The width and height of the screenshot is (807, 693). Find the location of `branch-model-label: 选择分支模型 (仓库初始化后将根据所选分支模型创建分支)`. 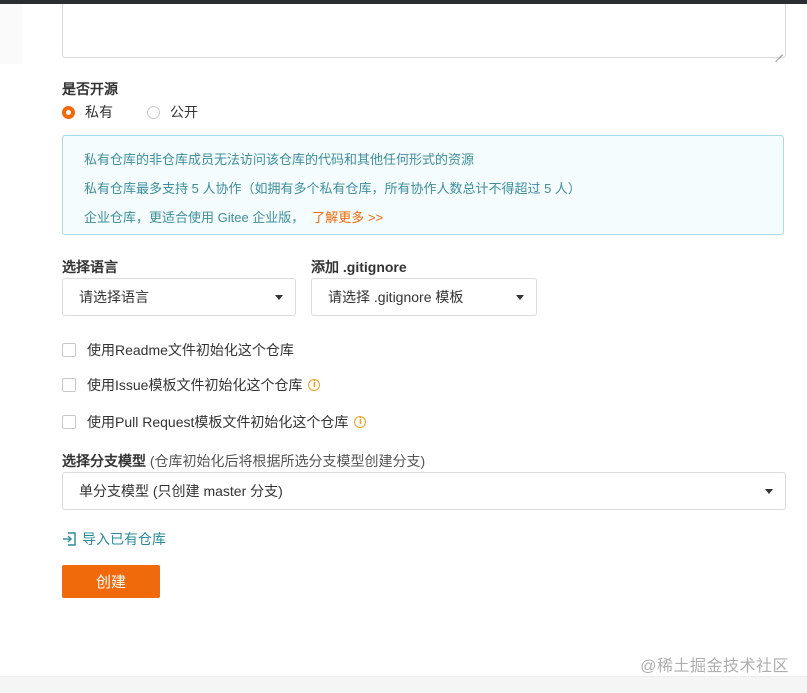

branch-model-label: 选择分支模型 (仓库初始化后将根据所选分支模型创建分支) is located at coordinates (243, 461).